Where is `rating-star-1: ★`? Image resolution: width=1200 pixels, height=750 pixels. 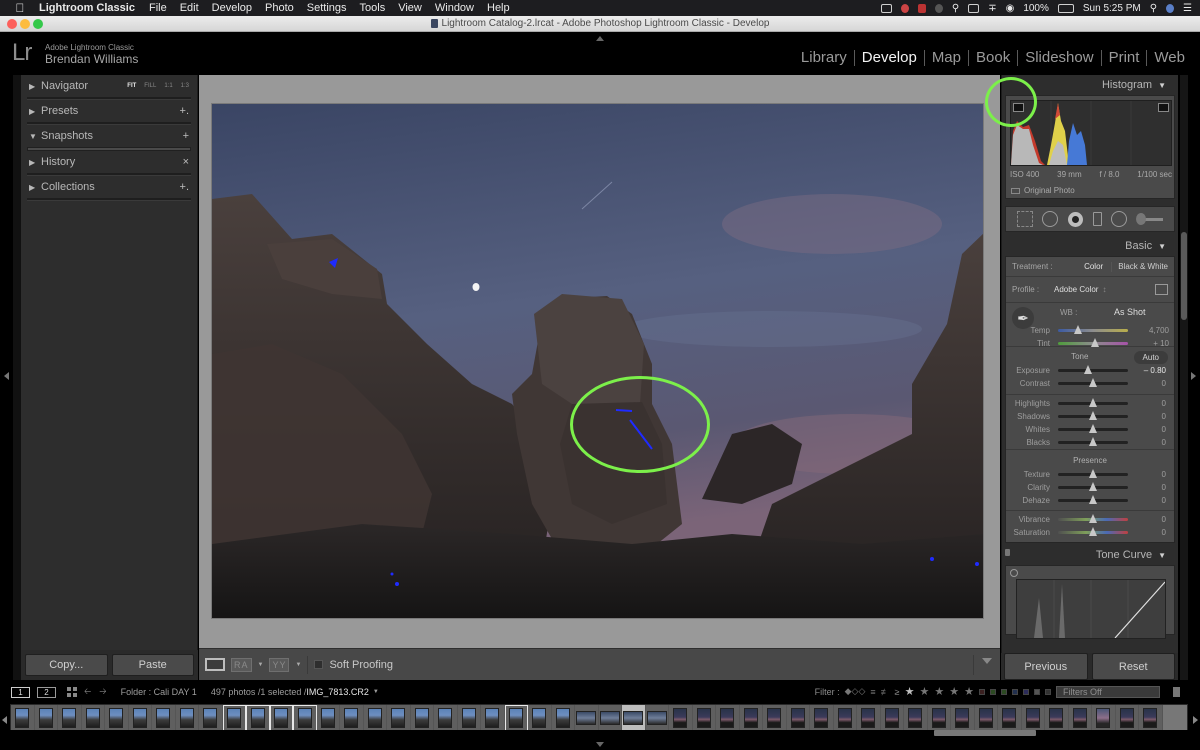 rating-star-1: ★ is located at coordinates (910, 691).